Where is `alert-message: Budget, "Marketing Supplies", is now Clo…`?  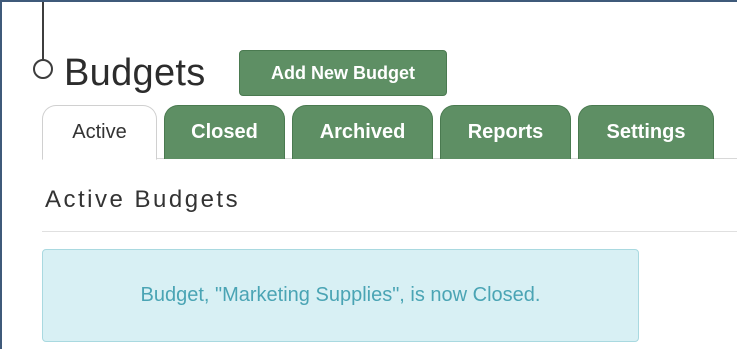 alert-message: Budget, "Marketing Supplies", is now Clo… is located at coordinates (340, 295).